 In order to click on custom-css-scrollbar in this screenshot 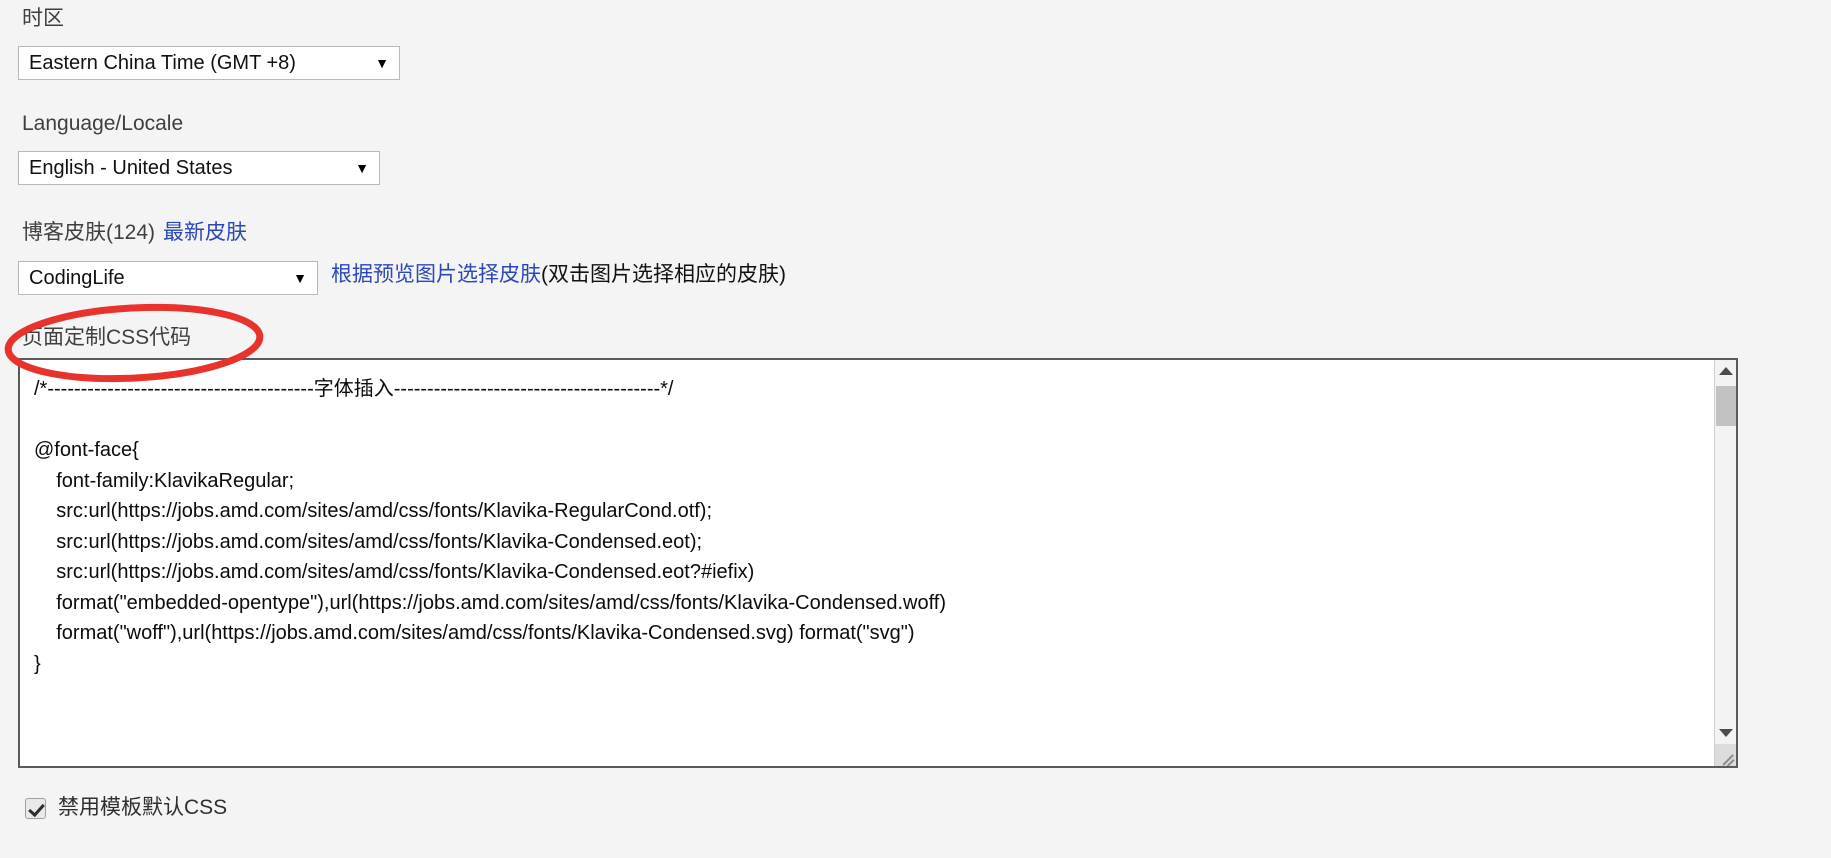, I will do `click(1725, 563)`.